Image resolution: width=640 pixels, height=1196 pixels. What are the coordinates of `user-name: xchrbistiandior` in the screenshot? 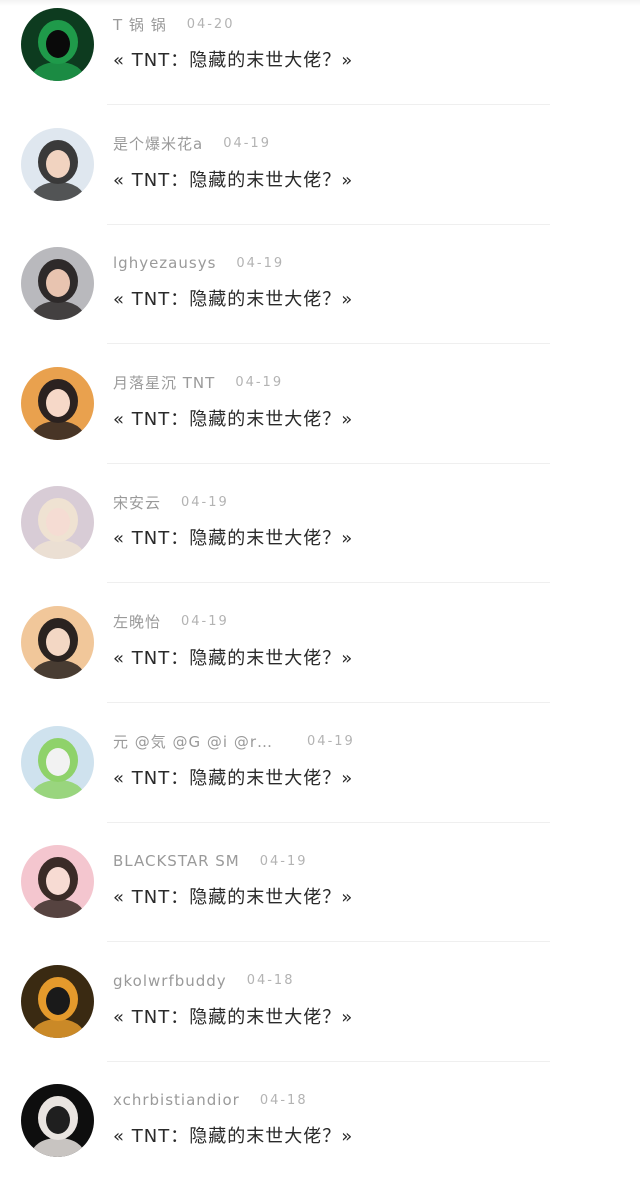 It's located at (176, 1100).